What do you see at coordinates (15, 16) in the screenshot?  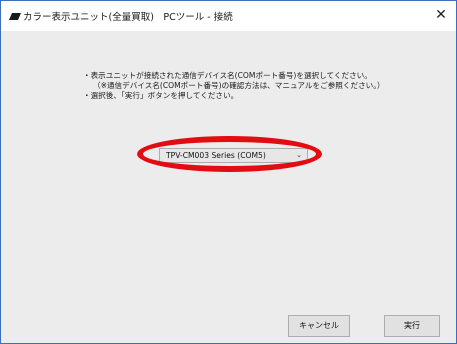 I see `app-icon` at bounding box center [15, 16].